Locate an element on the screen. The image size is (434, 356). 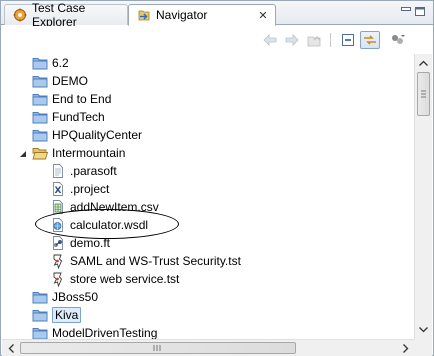
tree-item-label: ModelDrivenTesting is located at coordinates (105, 332).